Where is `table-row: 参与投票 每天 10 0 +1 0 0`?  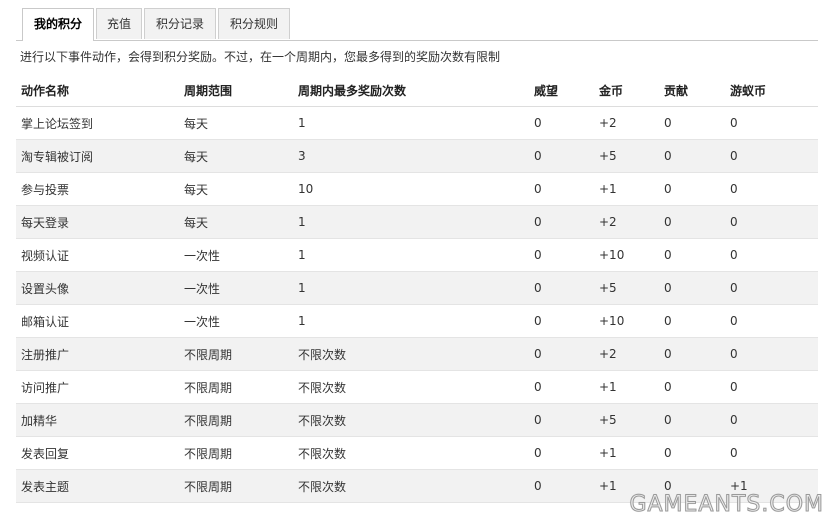
table-row: 参与投票 每天 10 0 +1 0 0 is located at coordinates (417, 189).